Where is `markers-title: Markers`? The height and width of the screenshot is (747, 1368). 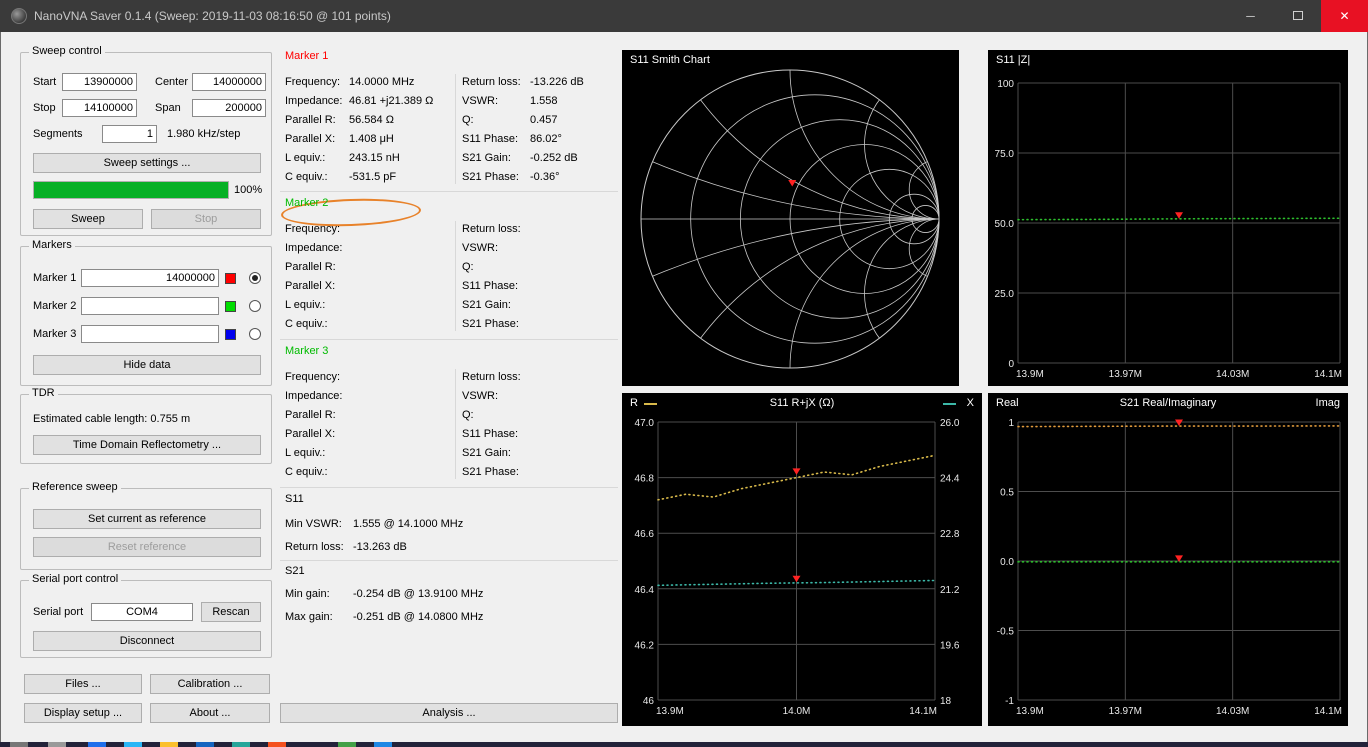 markers-title: Markers is located at coordinates (52, 245).